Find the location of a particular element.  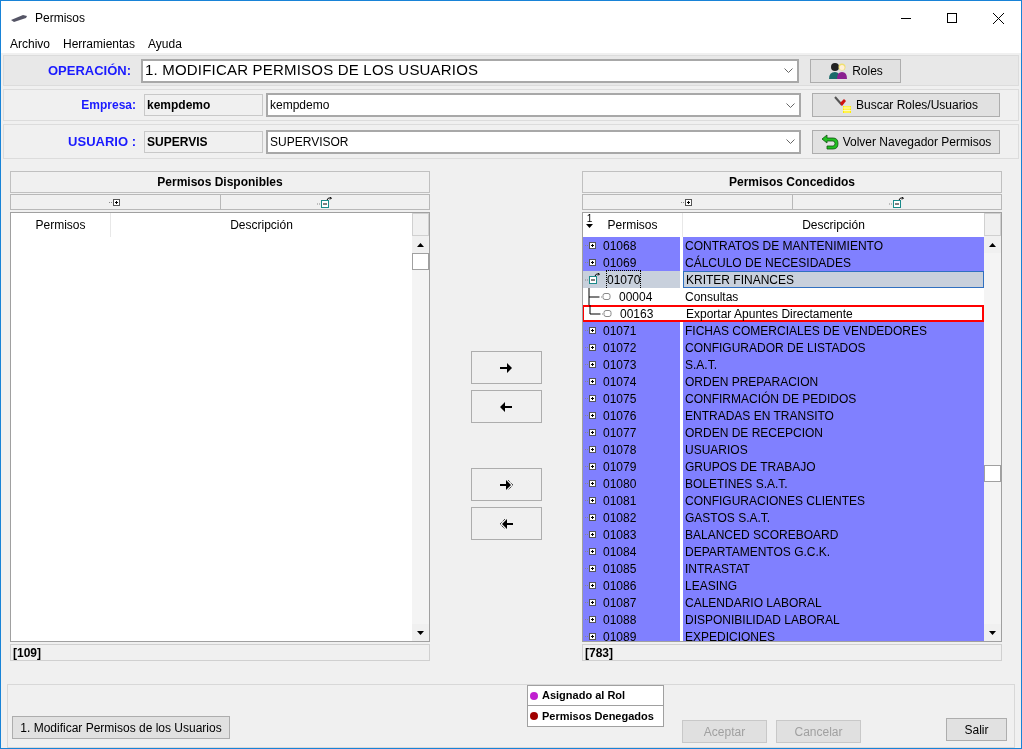

exit-button: Salir is located at coordinates (976, 730).